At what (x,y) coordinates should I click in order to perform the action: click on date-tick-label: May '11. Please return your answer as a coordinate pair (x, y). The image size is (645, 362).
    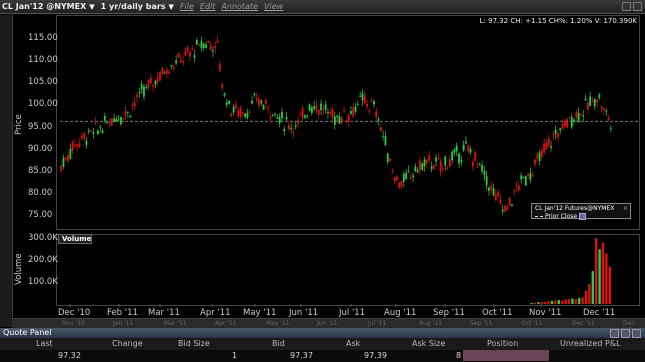
    Looking at the image, I should click on (260, 313).